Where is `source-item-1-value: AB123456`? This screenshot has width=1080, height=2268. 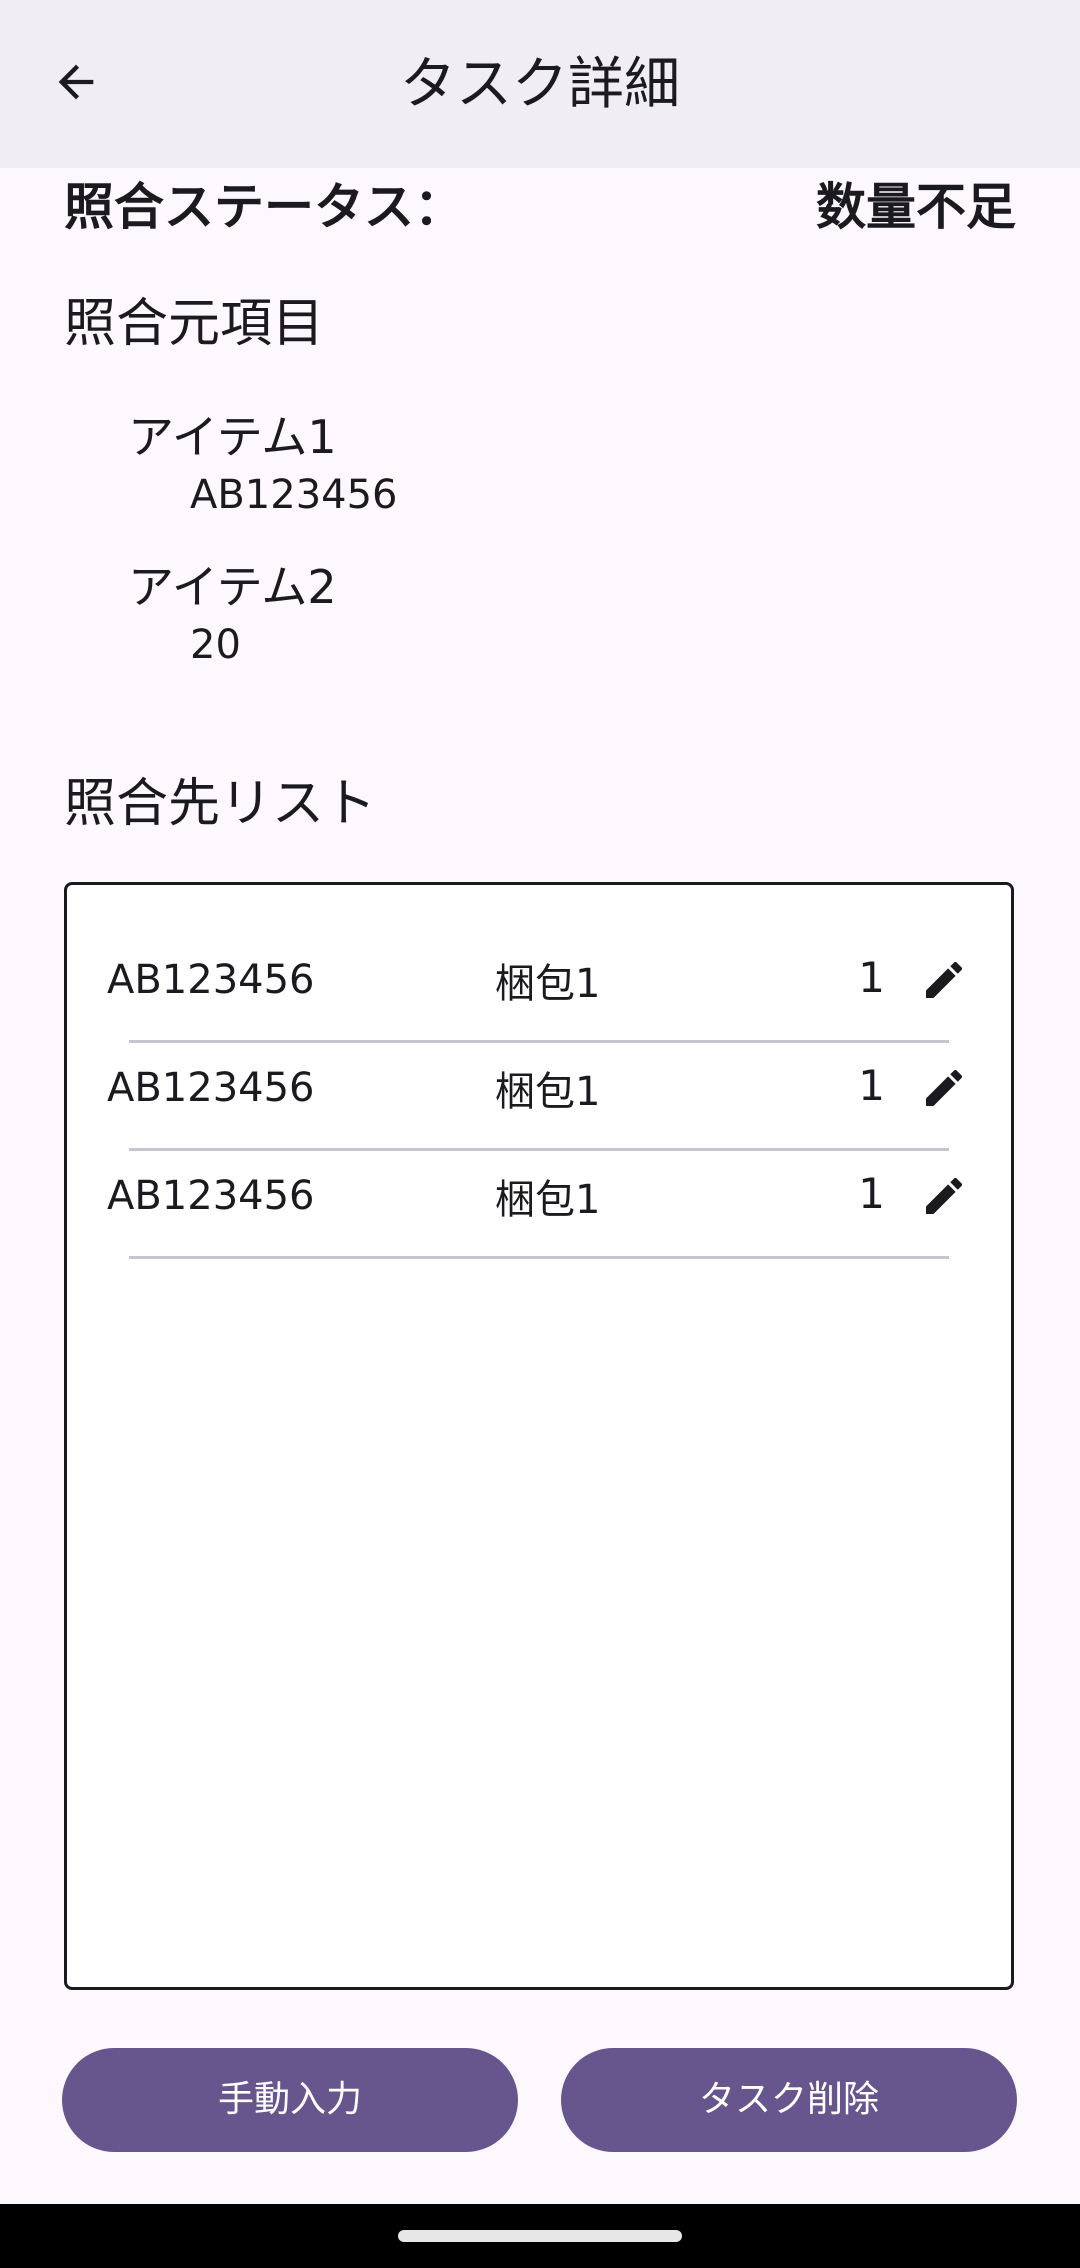
source-item-1-value: AB123456 is located at coordinates (294, 495).